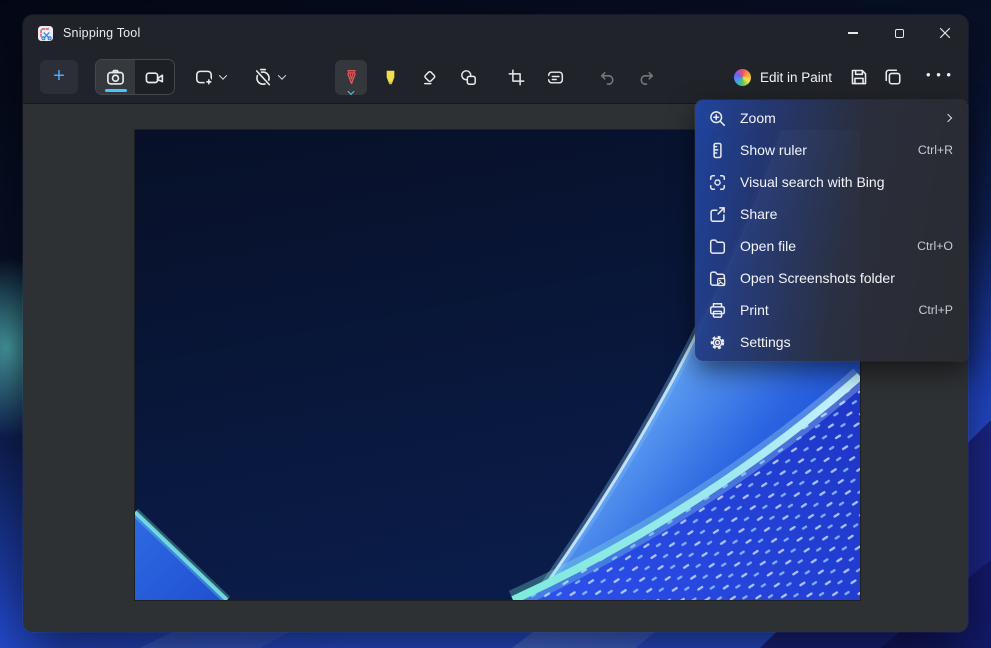 This screenshot has height=648, width=991. I want to click on record-mode-button, so click(154, 77).